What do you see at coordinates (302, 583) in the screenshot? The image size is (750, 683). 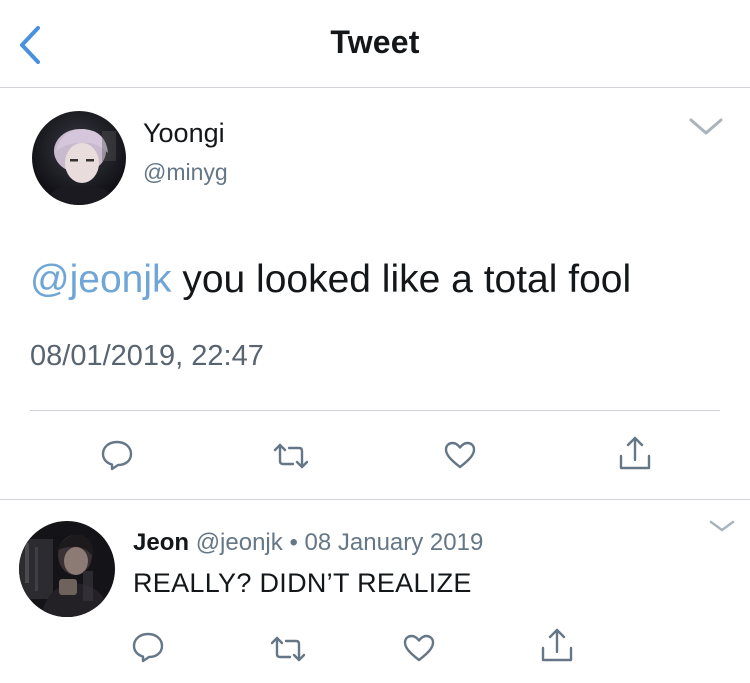 I see `reply-text: REALLY? DIDN’T REALIZE` at bounding box center [302, 583].